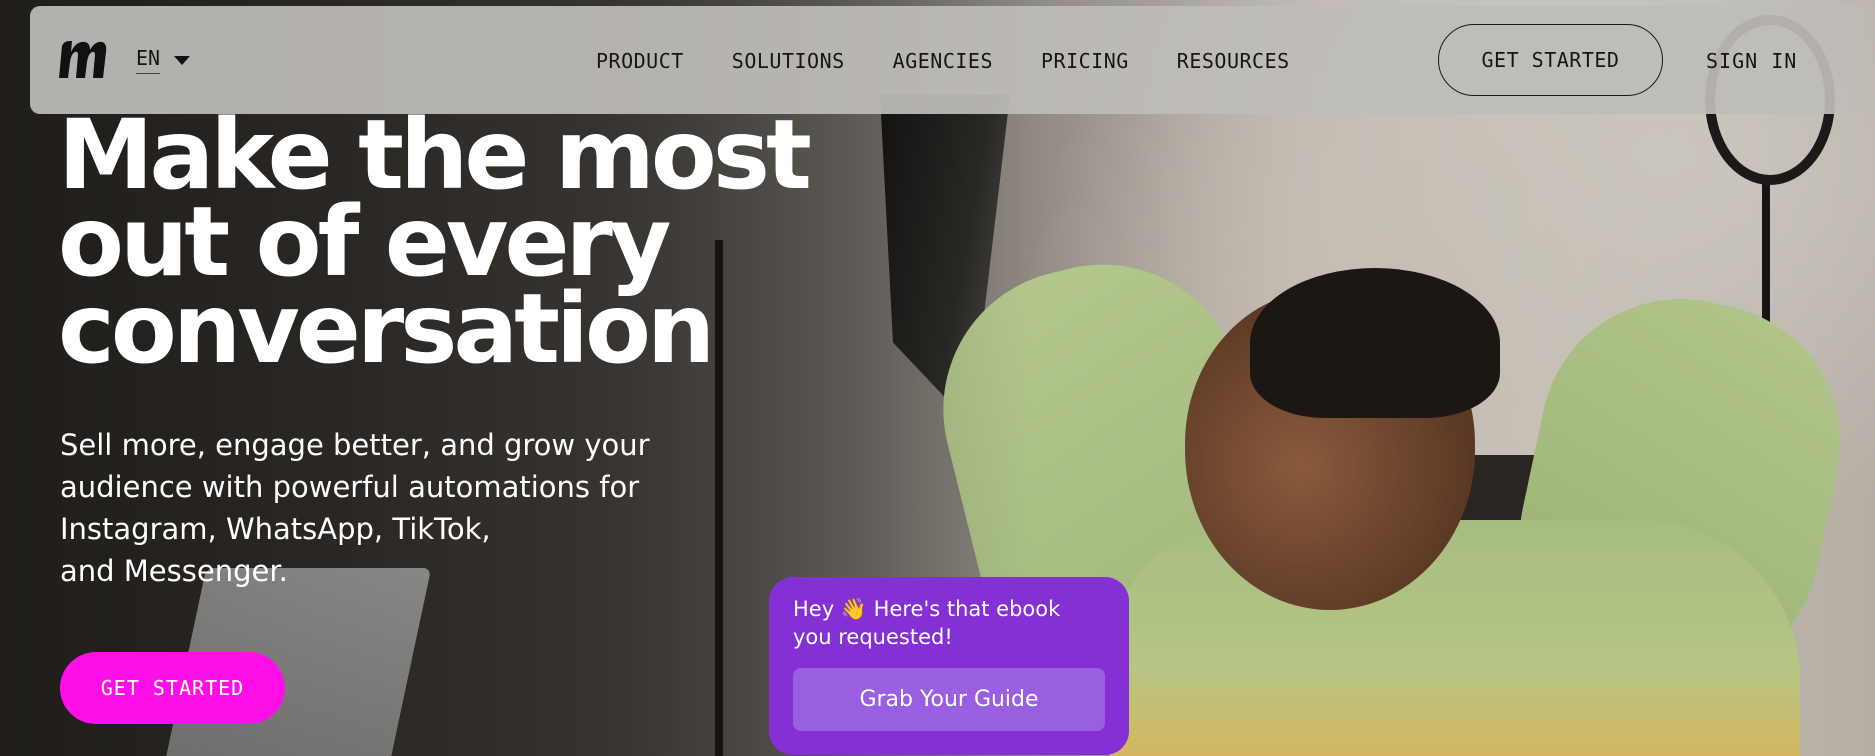 The height and width of the screenshot is (756, 1875). I want to click on chat-message-start: Hey, so click(817, 609).